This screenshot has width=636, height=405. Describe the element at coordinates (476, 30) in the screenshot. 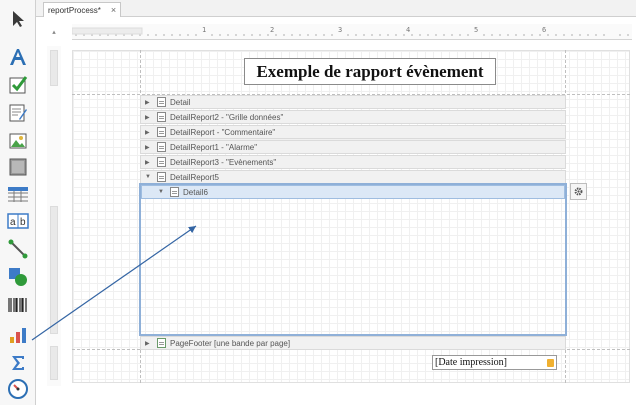

I see `ruler-mark-5: 5` at that location.